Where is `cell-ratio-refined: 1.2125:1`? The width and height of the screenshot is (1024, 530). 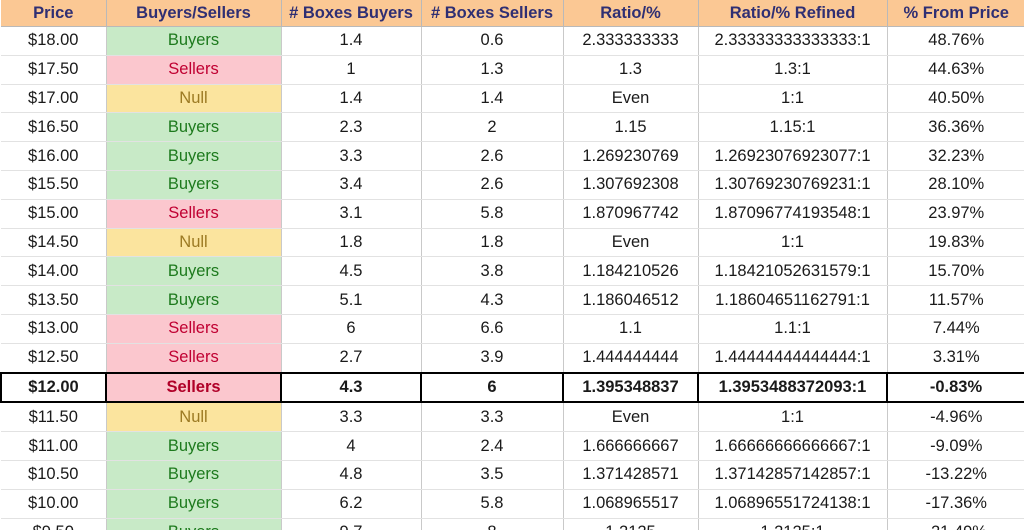 cell-ratio-refined: 1.2125:1 is located at coordinates (793, 524).